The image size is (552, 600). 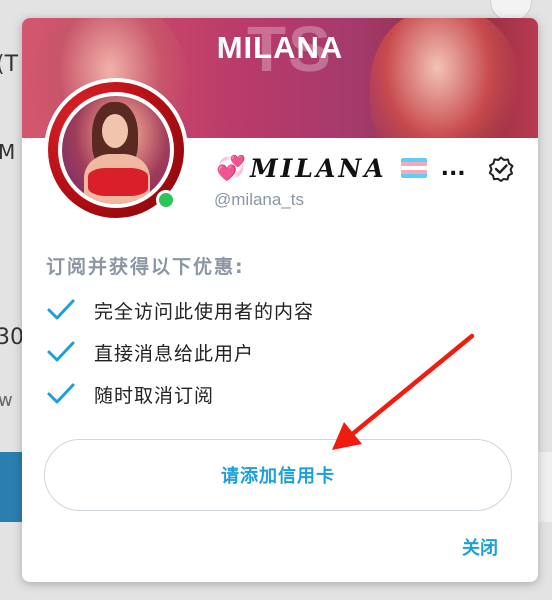 I want to click on benefit-item: 随时取消订阅, so click(x=130, y=394).